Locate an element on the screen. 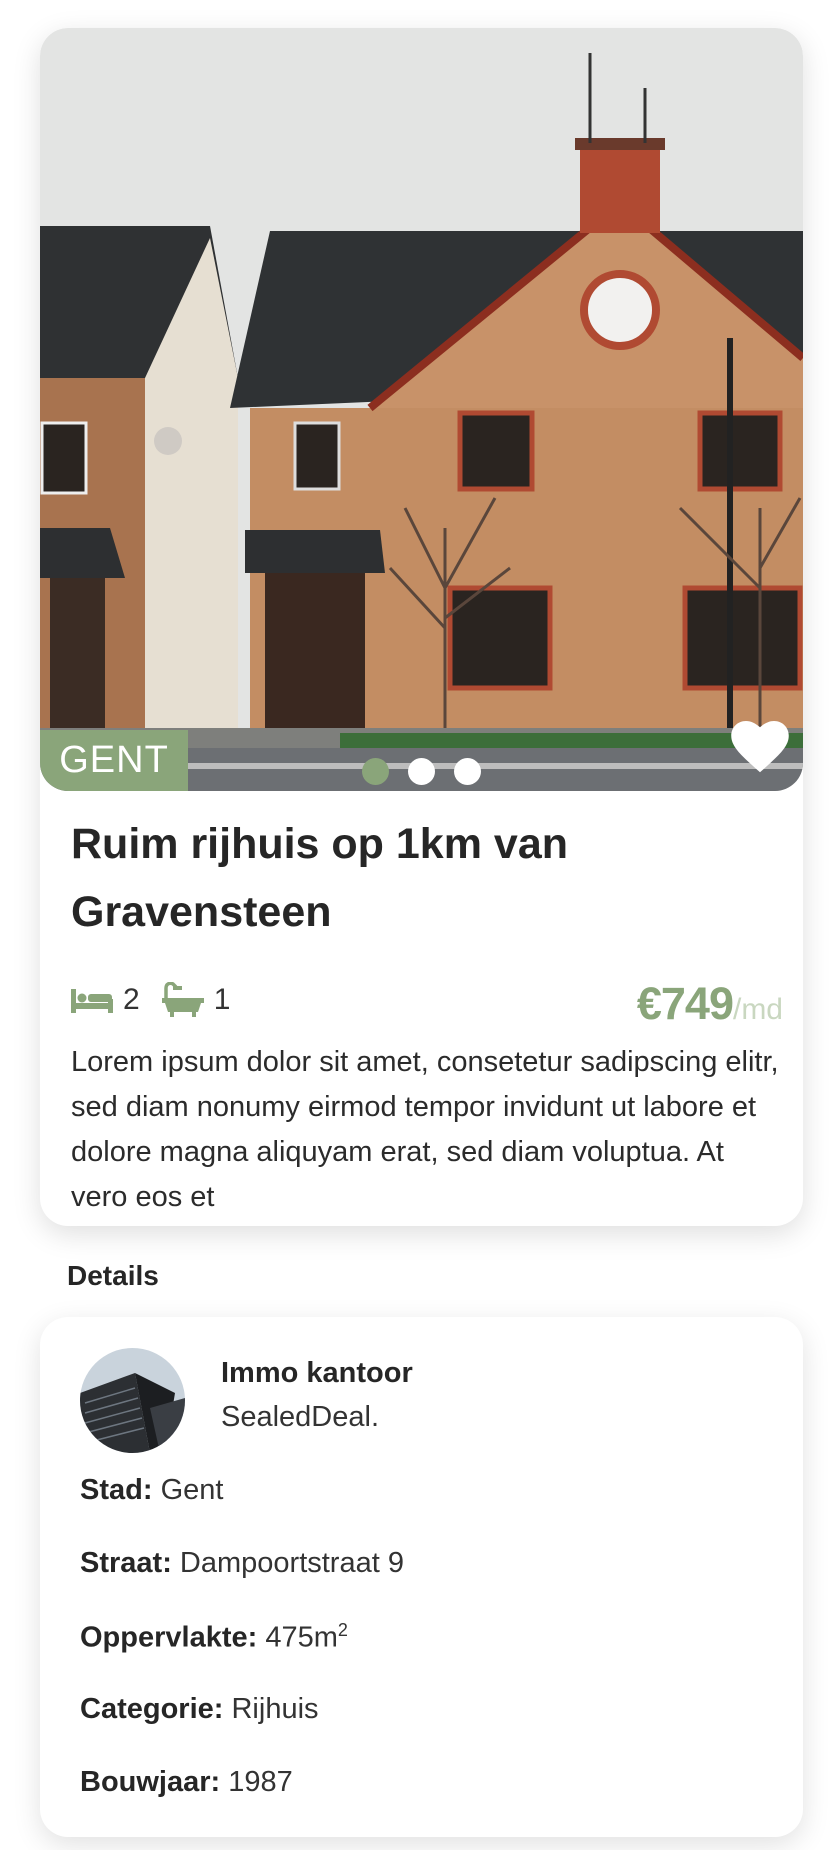 This screenshot has height=1850, width=837. detail-row-year: Bouwjaar: 1987 is located at coordinates (186, 1782).